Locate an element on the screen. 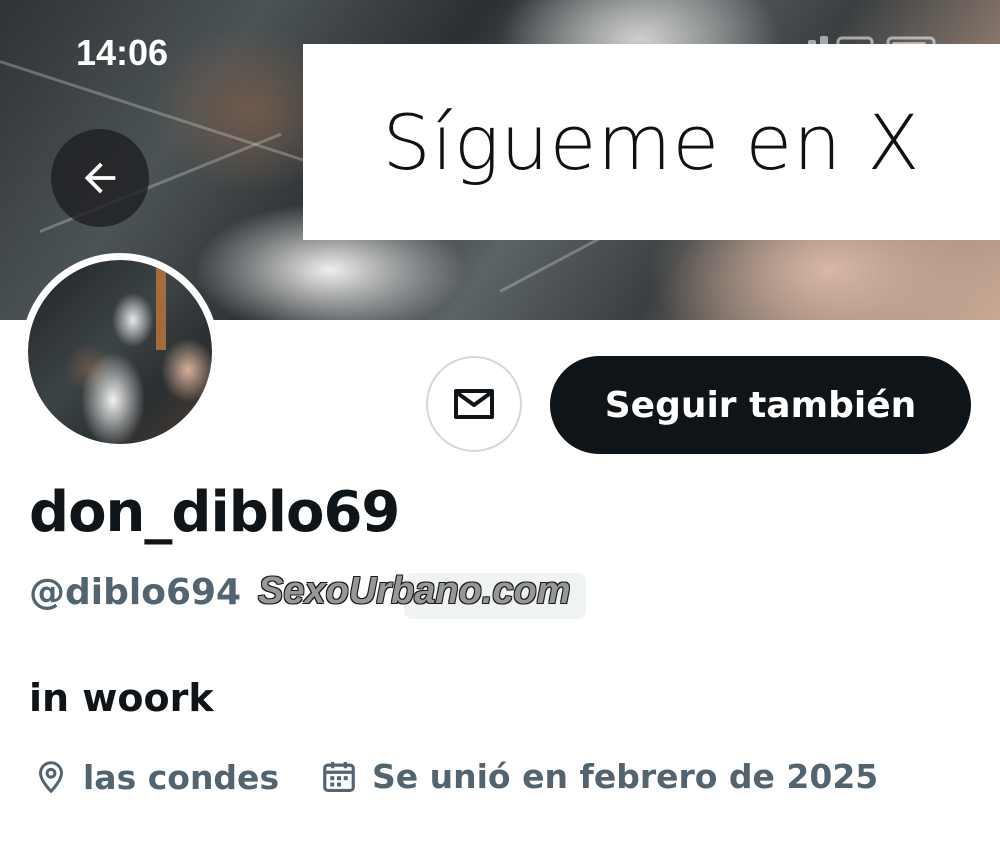 This screenshot has width=1000, height=848. user-handle: @diblo694 is located at coordinates (135, 592).